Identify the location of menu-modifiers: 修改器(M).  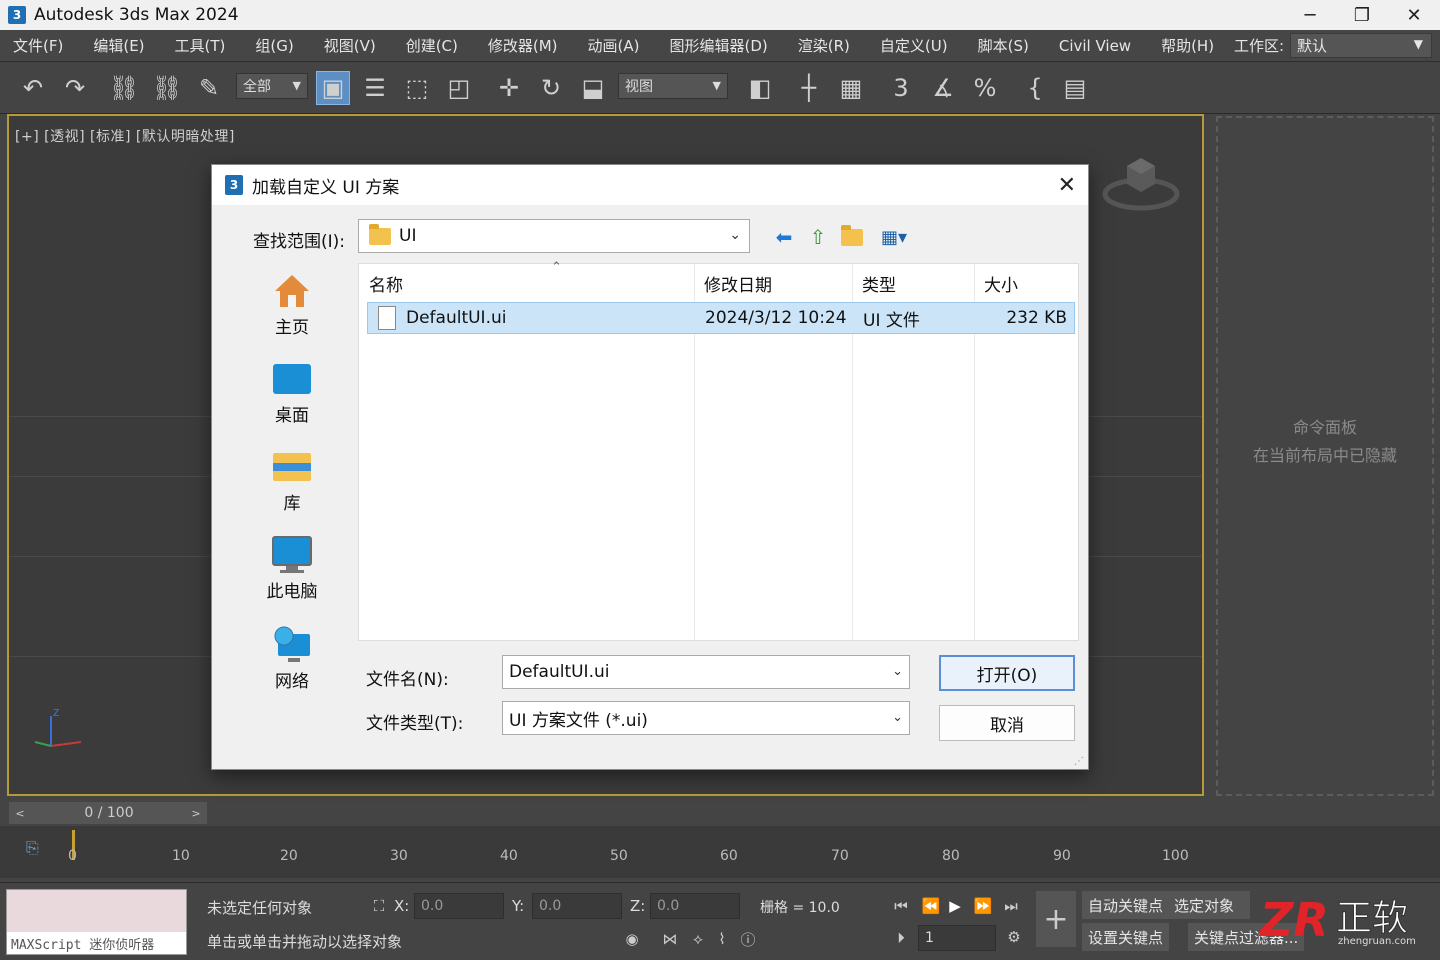
(523, 45).